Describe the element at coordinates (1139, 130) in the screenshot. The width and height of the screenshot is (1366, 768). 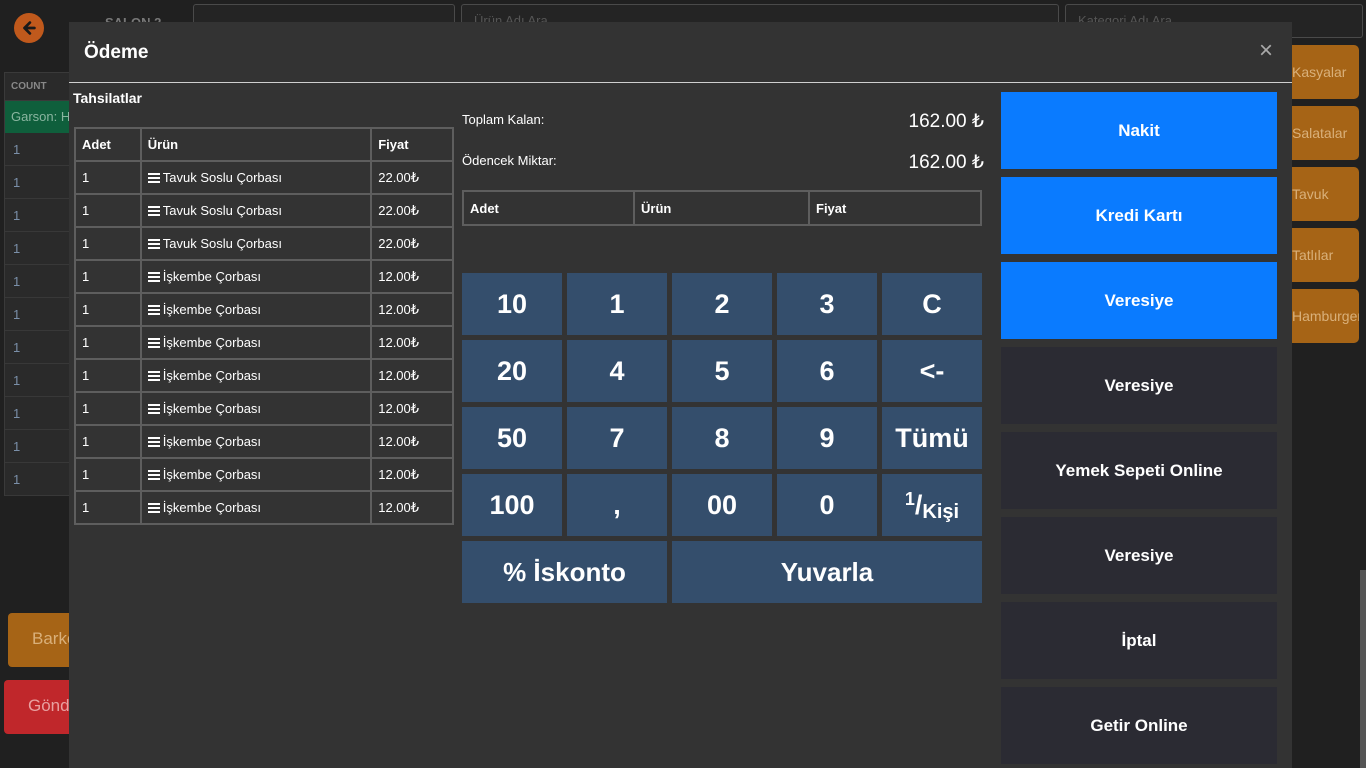
I see `payment-method-button: Nakit` at that location.